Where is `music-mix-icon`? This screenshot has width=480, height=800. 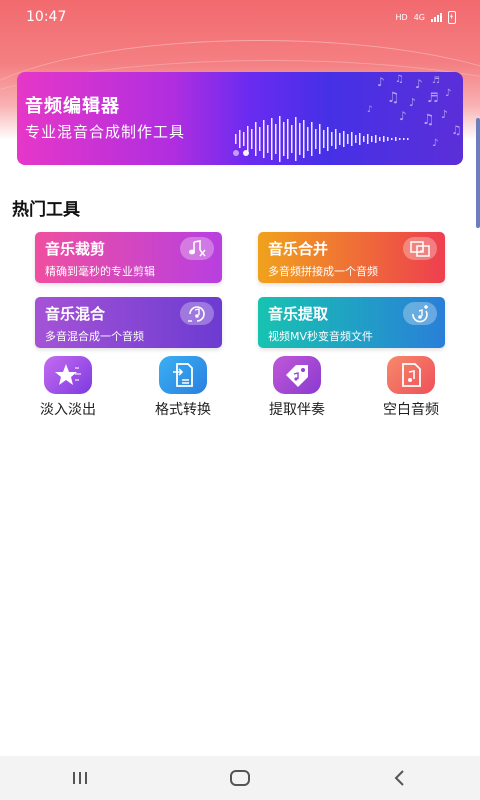
music-mix-icon is located at coordinates (197, 313).